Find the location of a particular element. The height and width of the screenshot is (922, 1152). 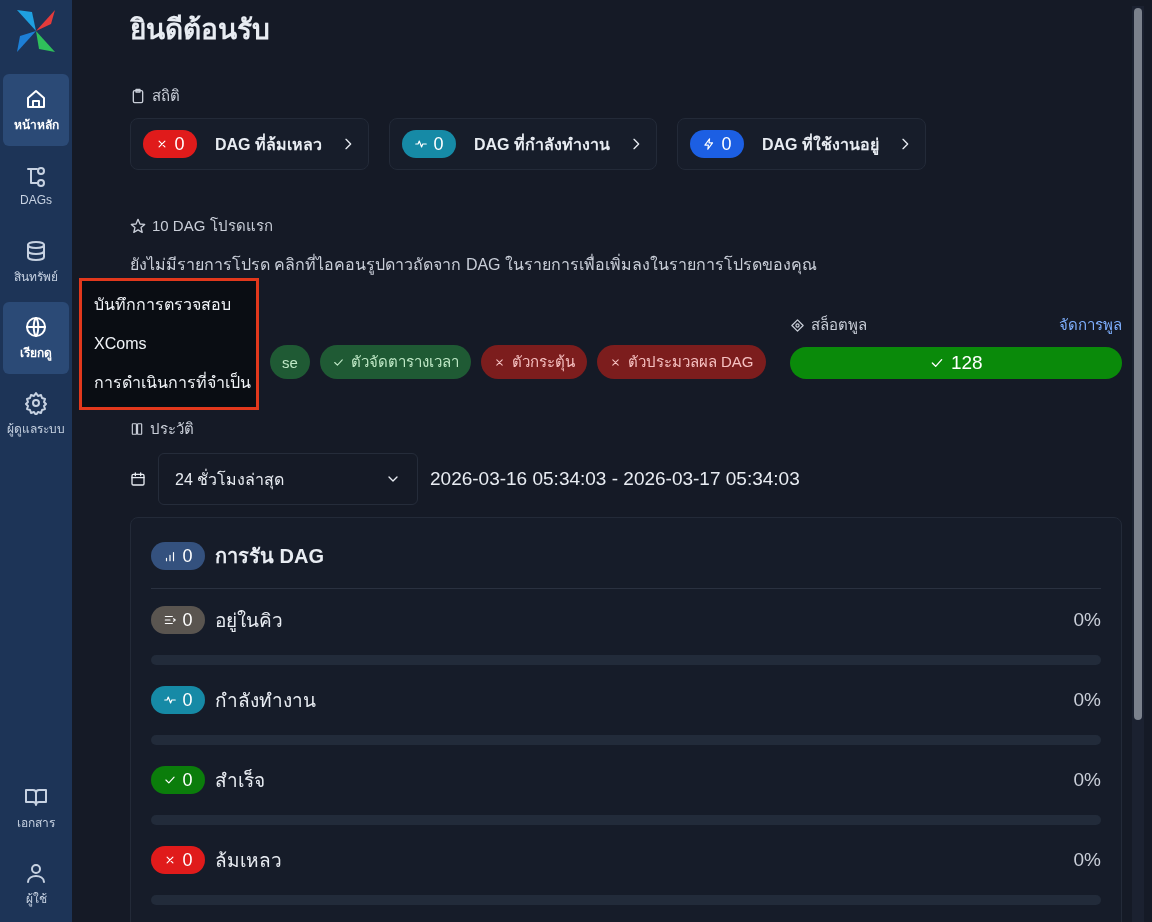

page-title: ยินดีต้อนรับ is located at coordinates (200, 30).